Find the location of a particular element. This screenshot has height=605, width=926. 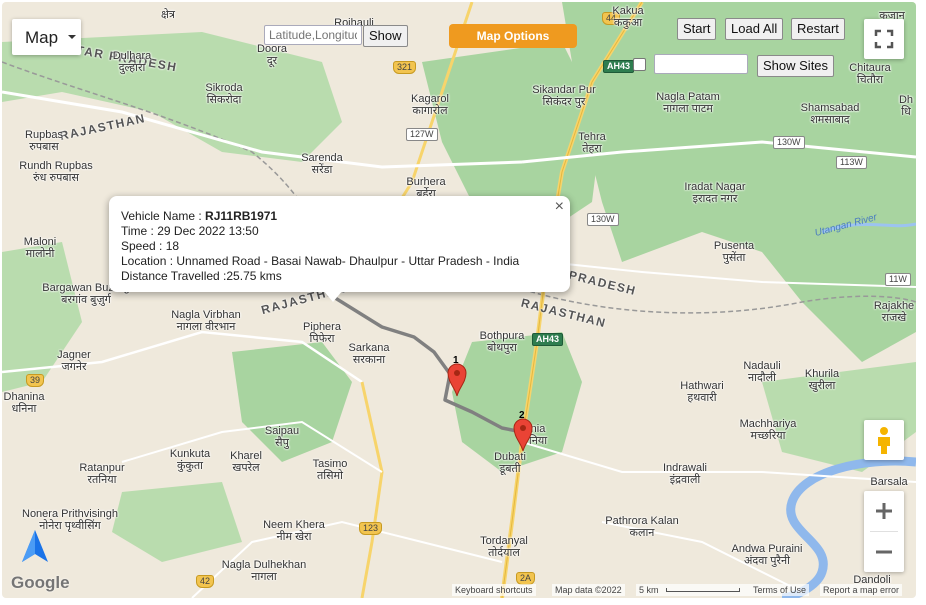

road-shield: 321 is located at coordinates (405, 67).